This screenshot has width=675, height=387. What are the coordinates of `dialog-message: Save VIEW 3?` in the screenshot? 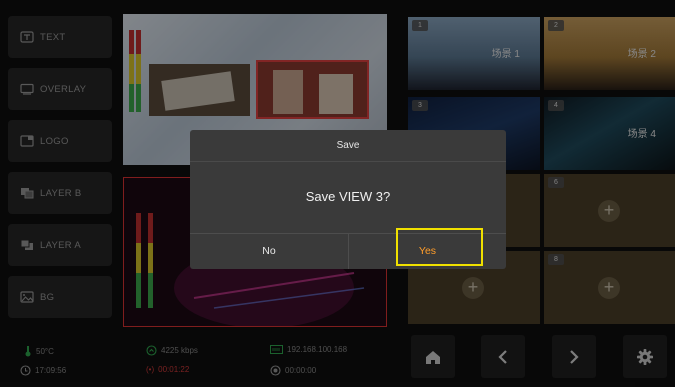 It's located at (348, 196).